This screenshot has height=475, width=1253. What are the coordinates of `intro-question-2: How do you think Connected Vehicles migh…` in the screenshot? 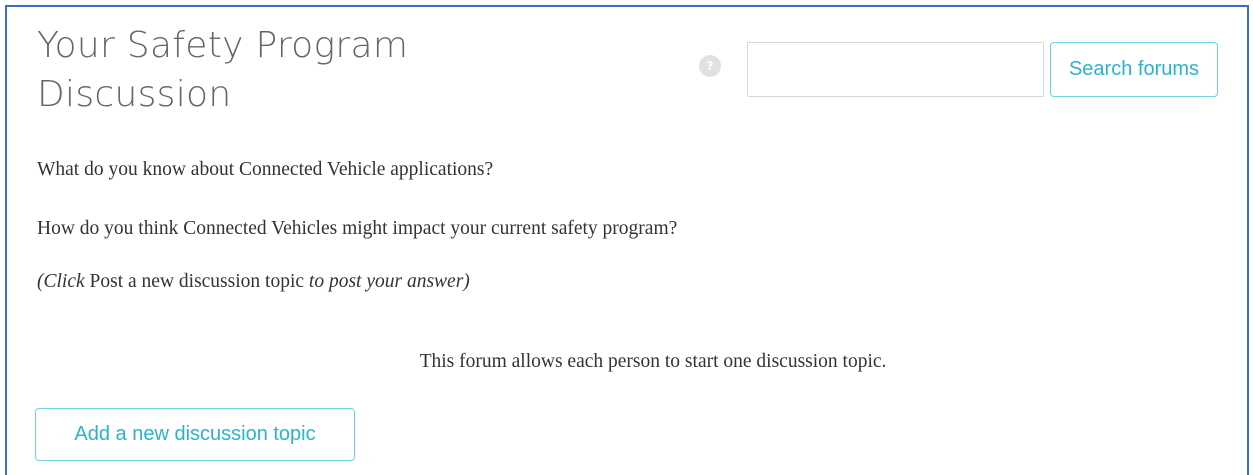 It's located at (357, 228).